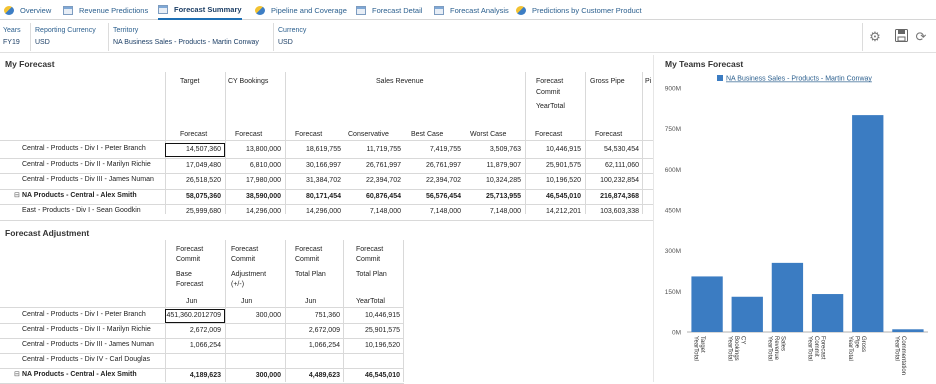 The width and height of the screenshot is (936, 384). I want to click on tab-revenue-predictions: Revenue Predictions, so click(105, 10).